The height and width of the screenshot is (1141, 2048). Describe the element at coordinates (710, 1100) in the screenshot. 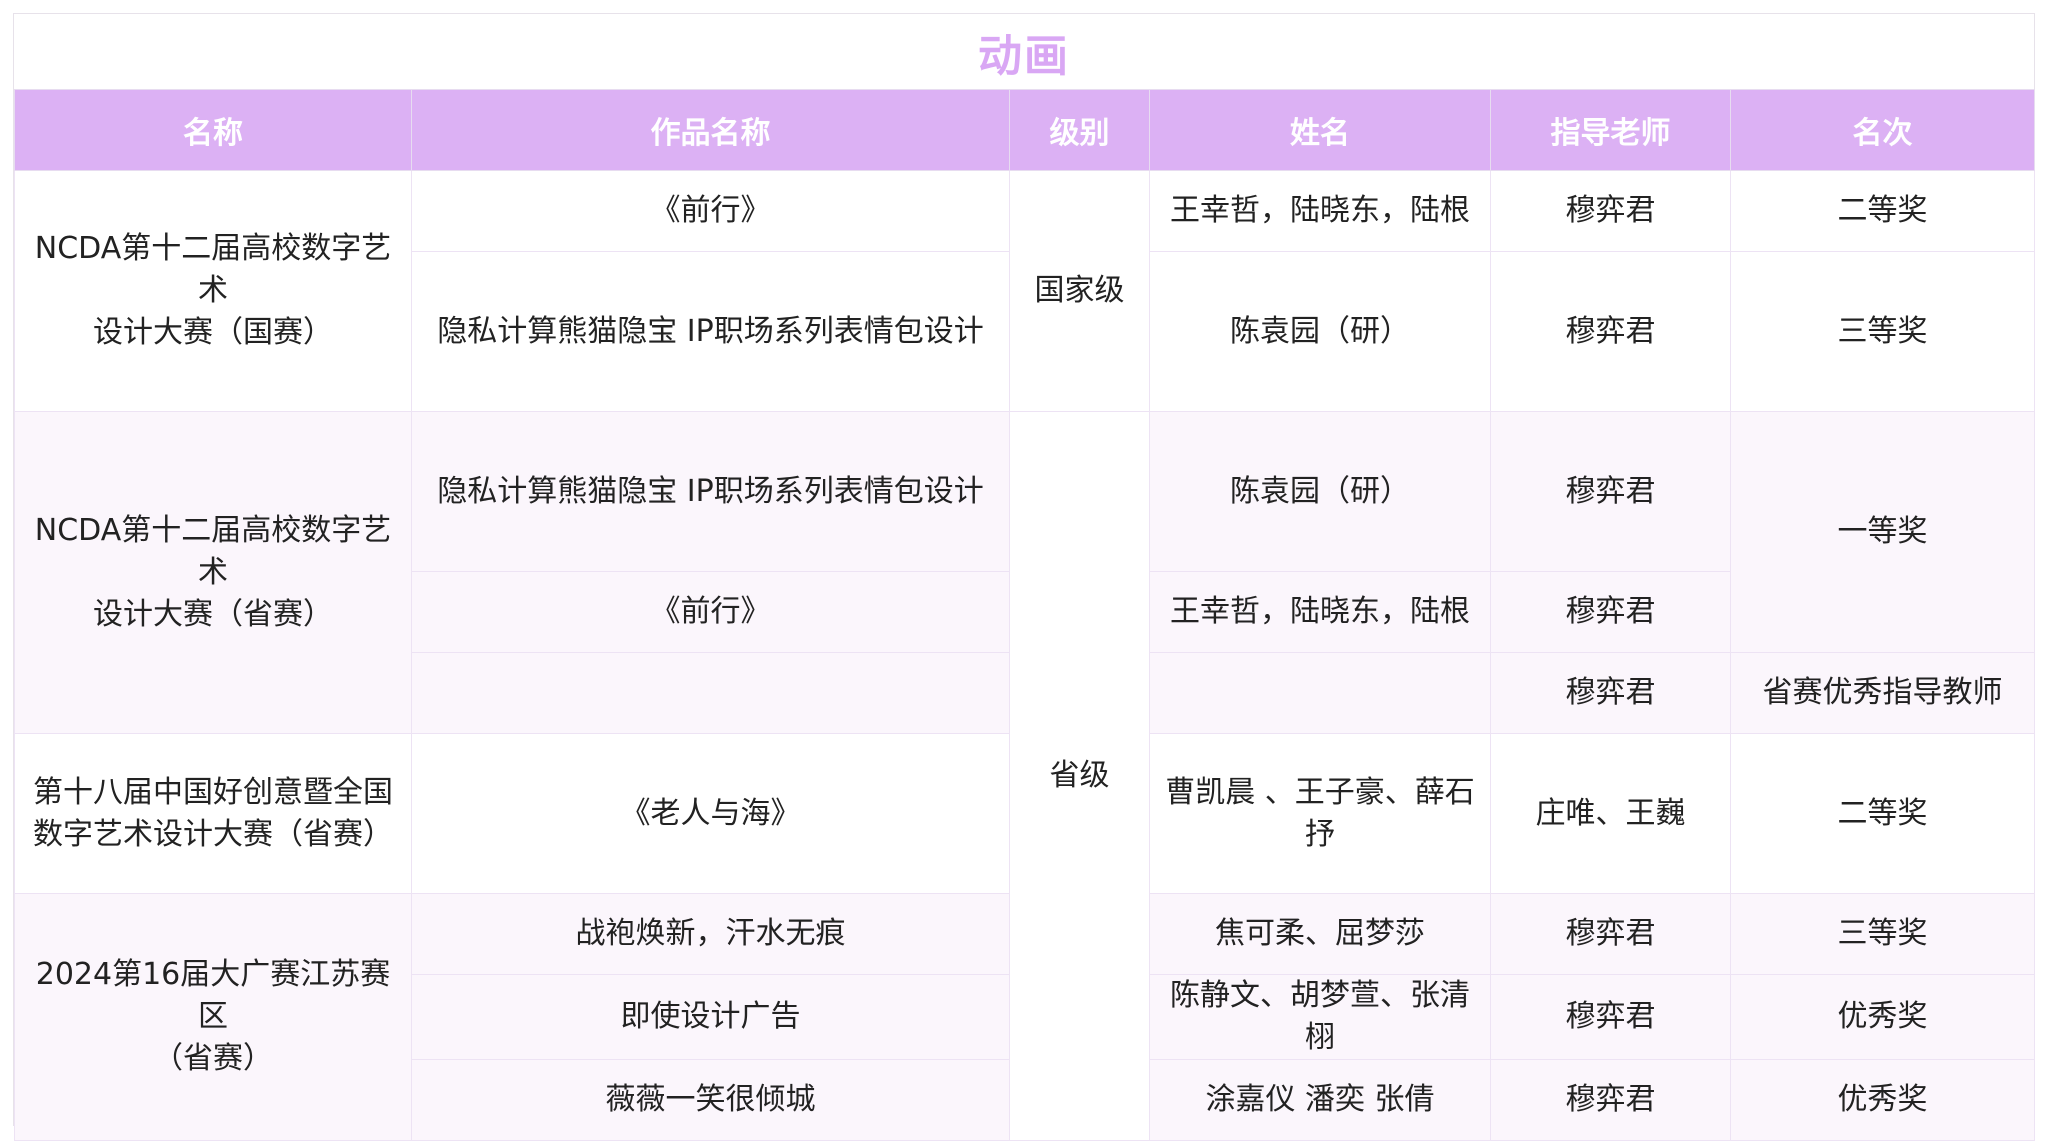

I see `work-cell: 薇薇一笑很倾城` at that location.